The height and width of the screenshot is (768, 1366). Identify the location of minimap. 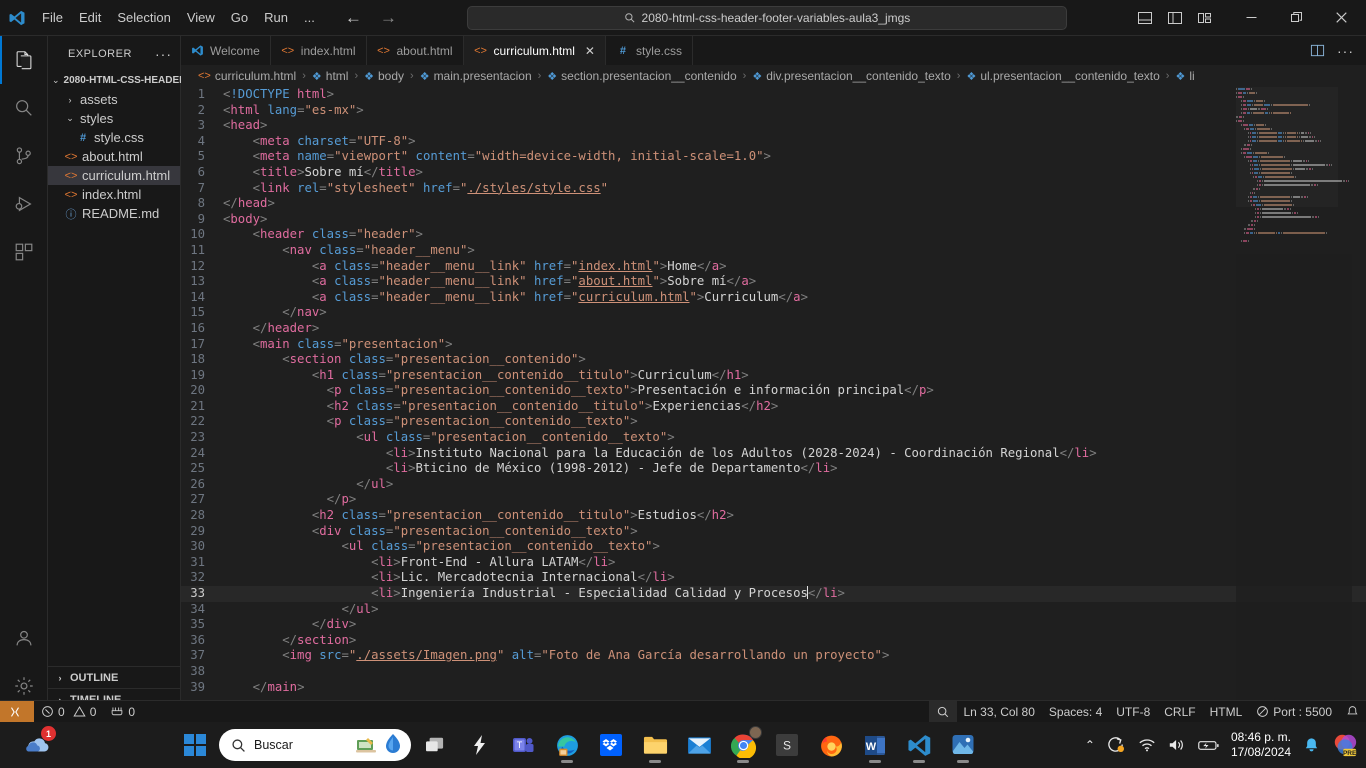
(1294, 398).